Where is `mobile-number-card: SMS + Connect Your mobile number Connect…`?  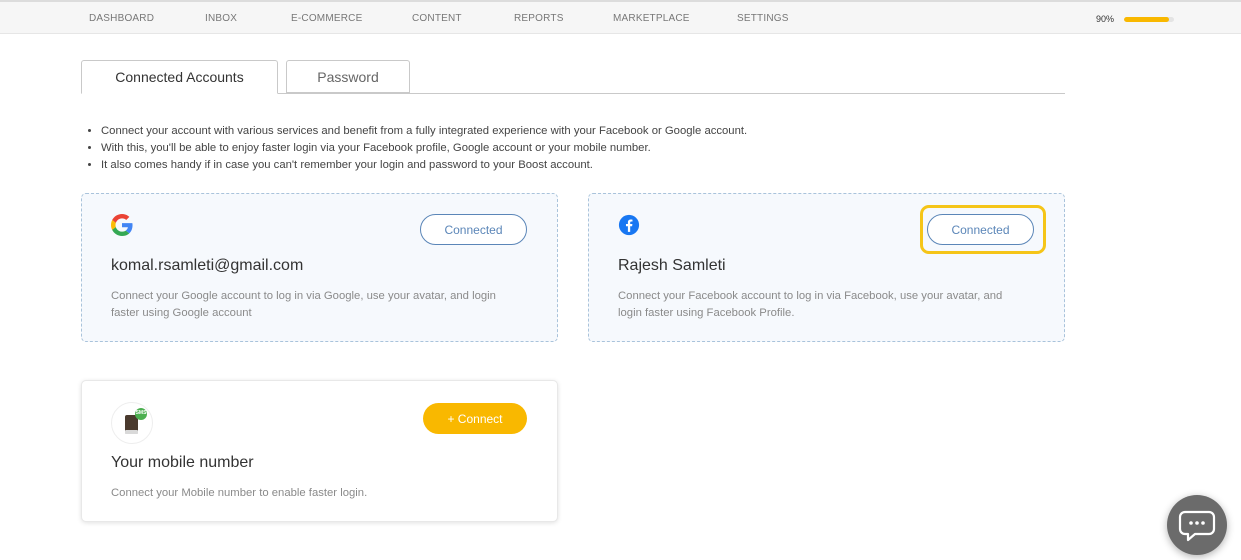
mobile-number-card: SMS + Connect Your mobile number Connect… is located at coordinates (319, 451).